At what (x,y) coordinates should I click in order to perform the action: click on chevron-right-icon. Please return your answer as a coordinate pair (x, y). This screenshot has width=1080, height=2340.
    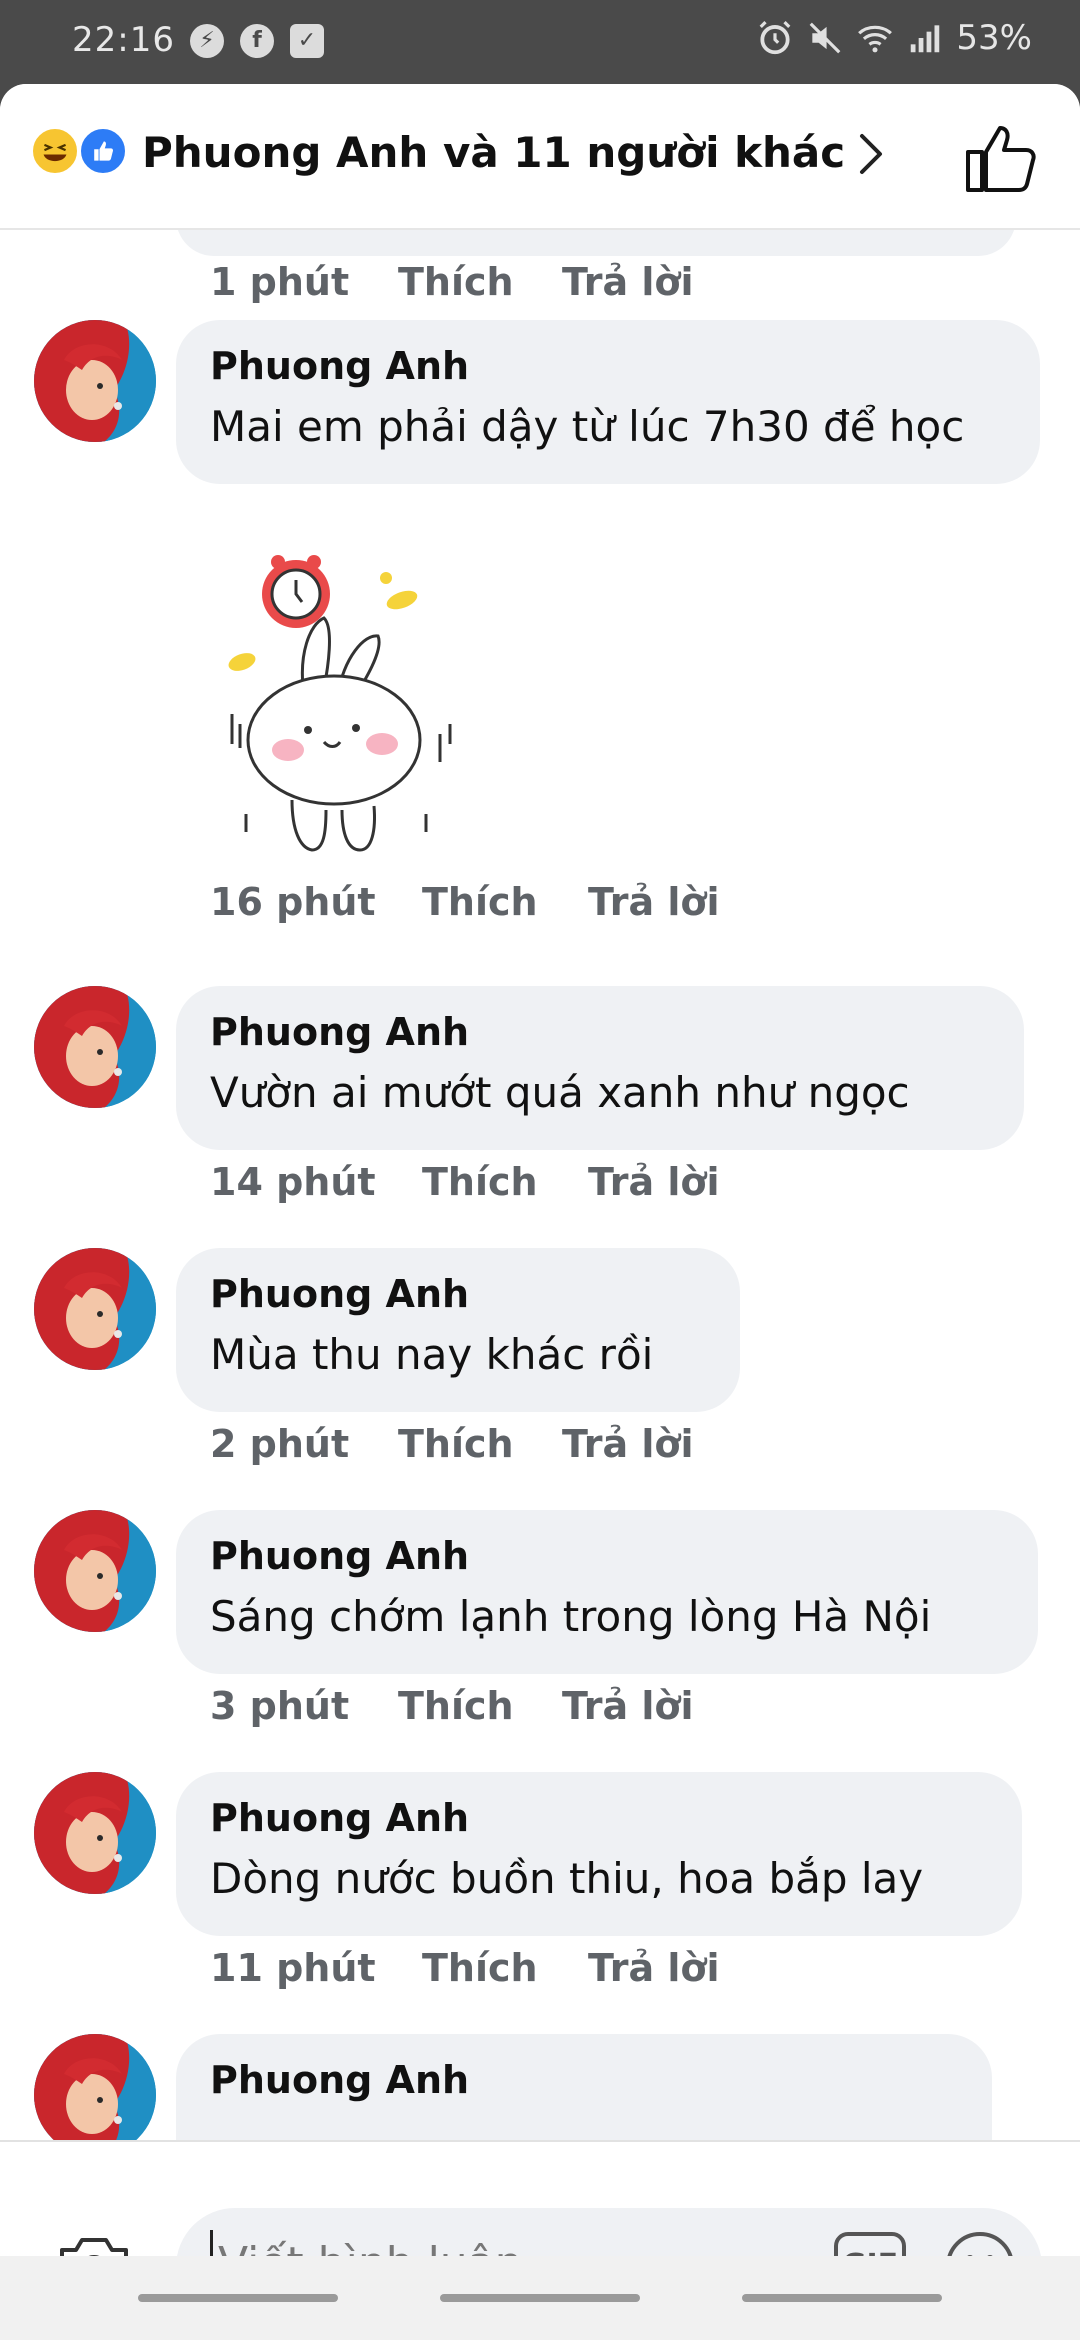
    Looking at the image, I should click on (870, 154).